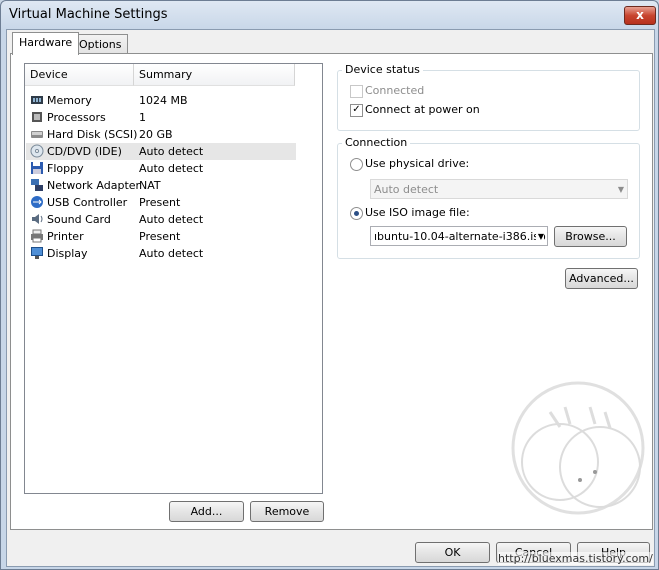  Describe the element at coordinates (37, 253) in the screenshot. I see `display-icon` at that location.